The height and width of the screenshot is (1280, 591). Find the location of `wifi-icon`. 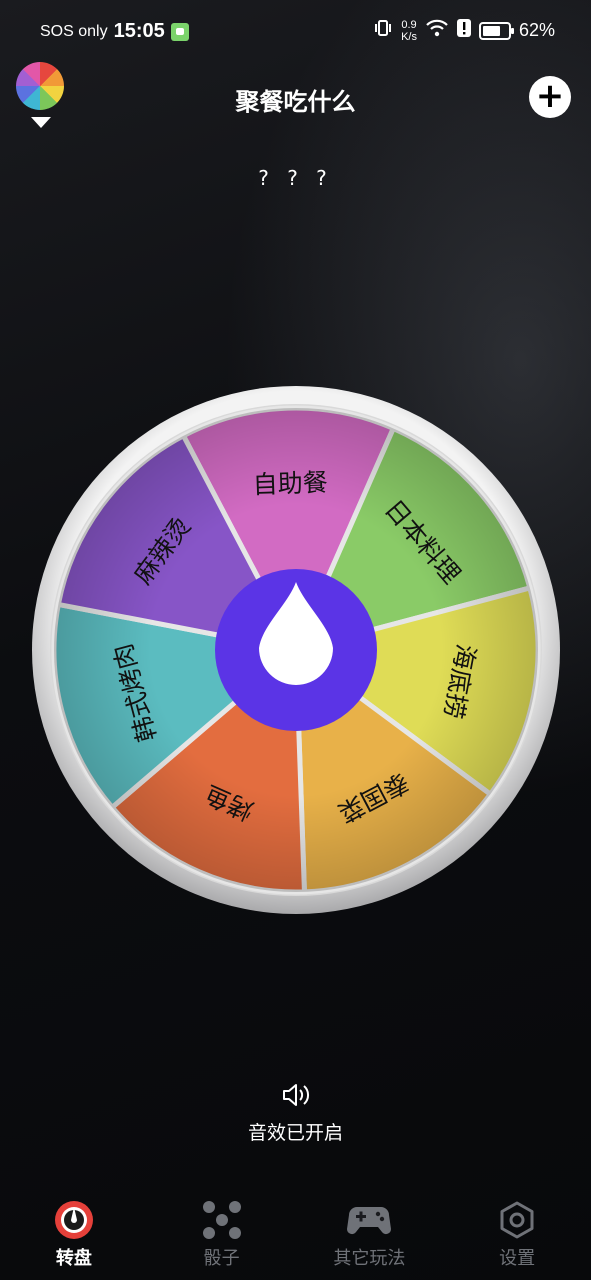

wifi-icon is located at coordinates (437, 30).